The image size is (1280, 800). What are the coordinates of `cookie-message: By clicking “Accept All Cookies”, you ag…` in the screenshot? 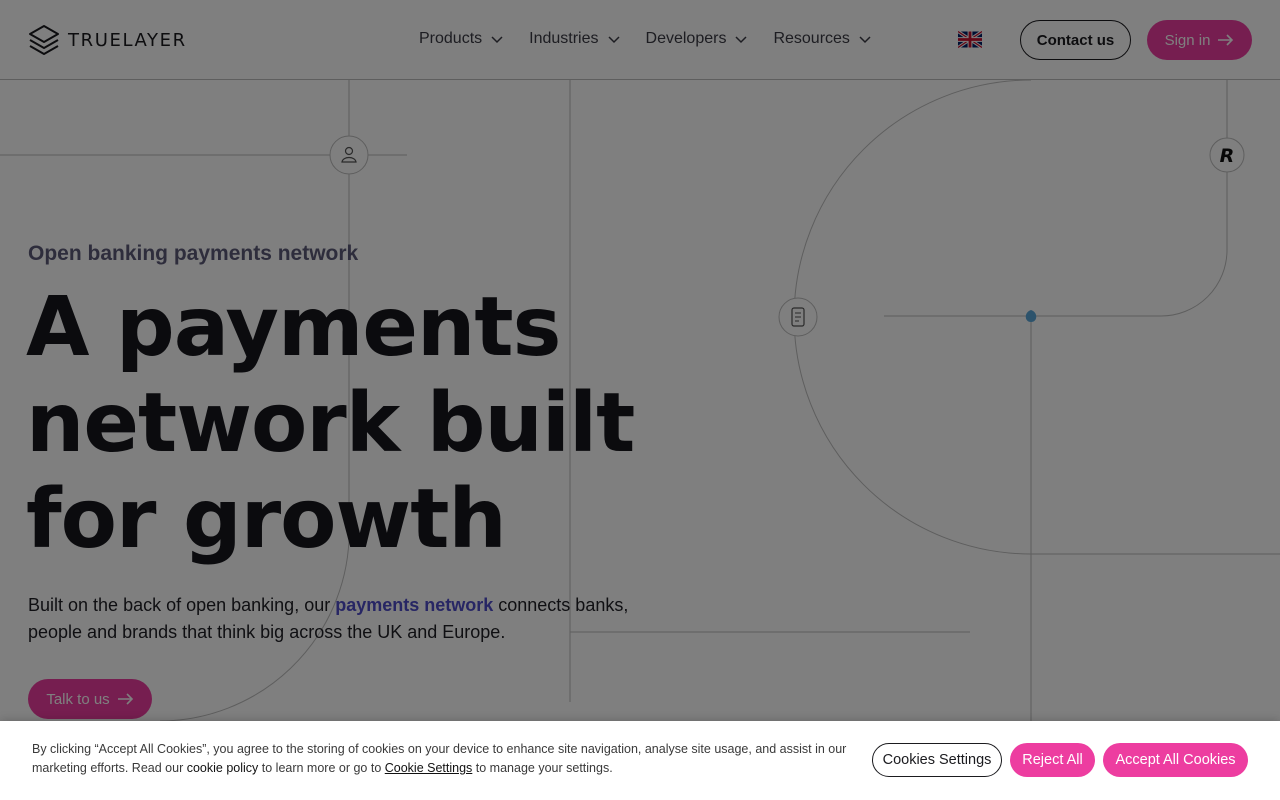 It's located at (447, 759).